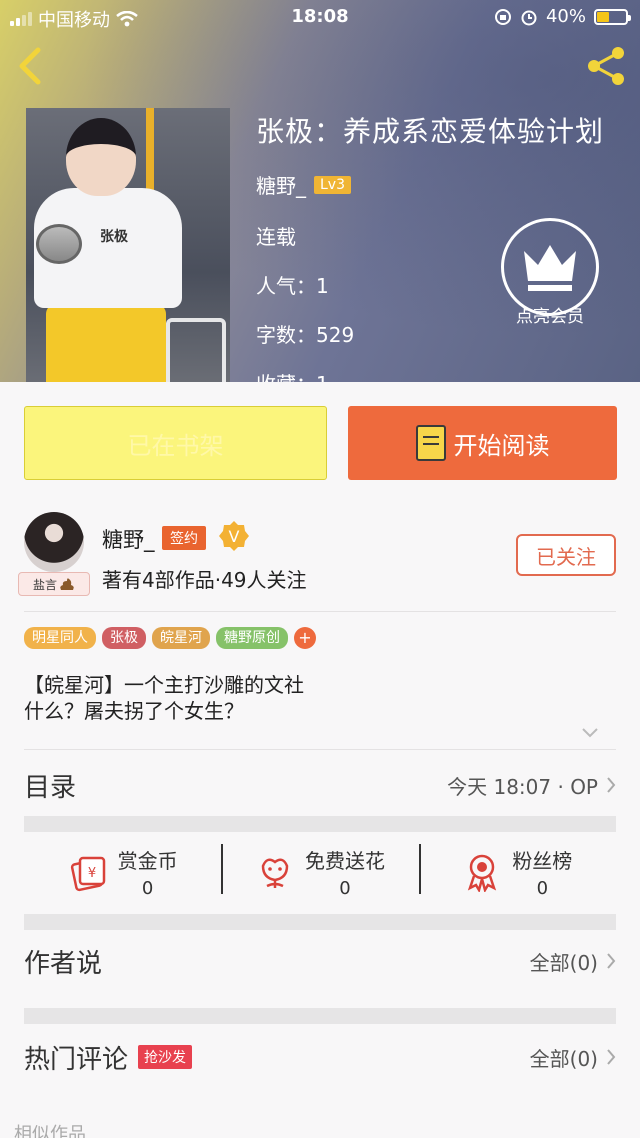  I want to click on similar-works-title: 相似作品, so click(50, 1131).